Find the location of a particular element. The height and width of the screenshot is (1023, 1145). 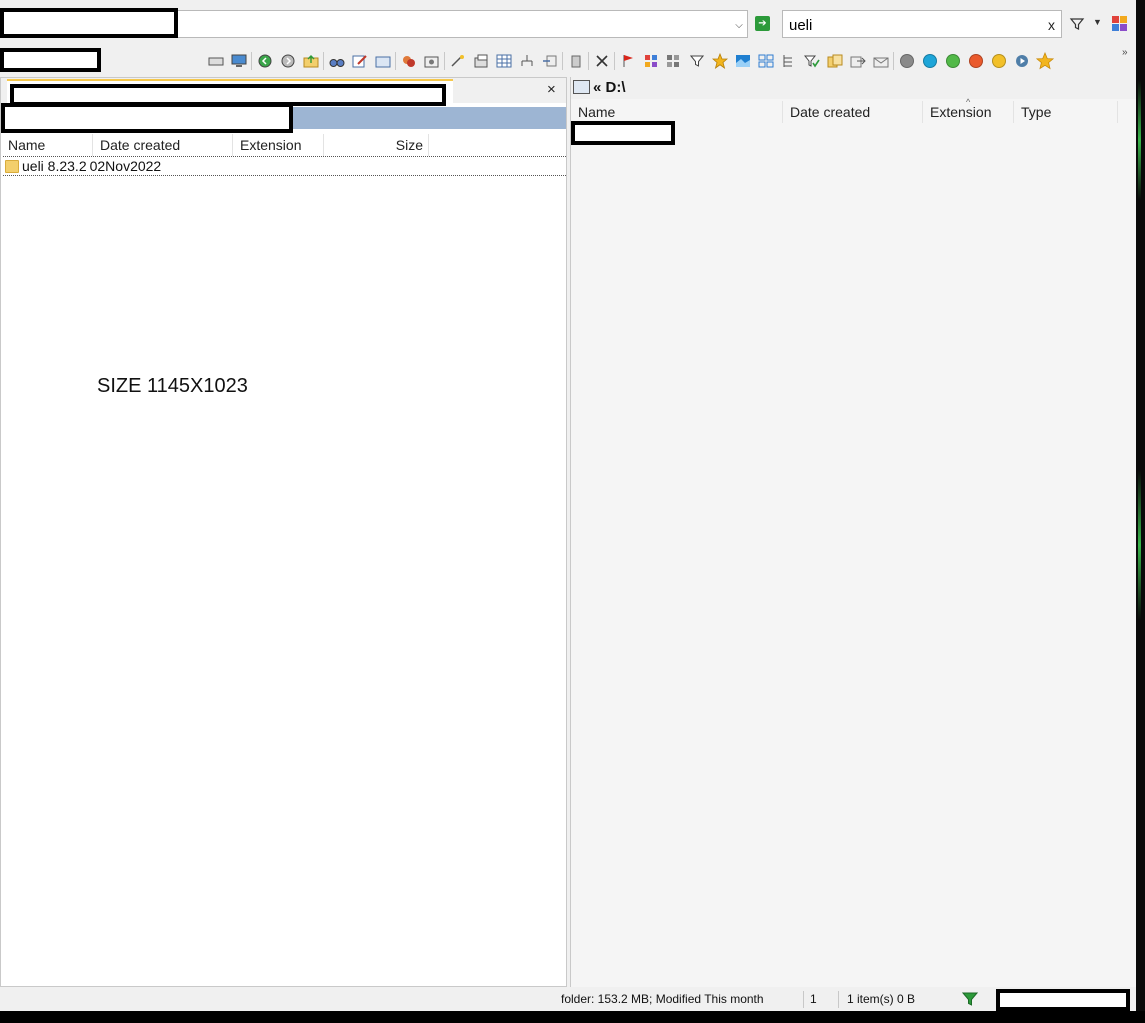

search-input is located at coordinates (914, 25).